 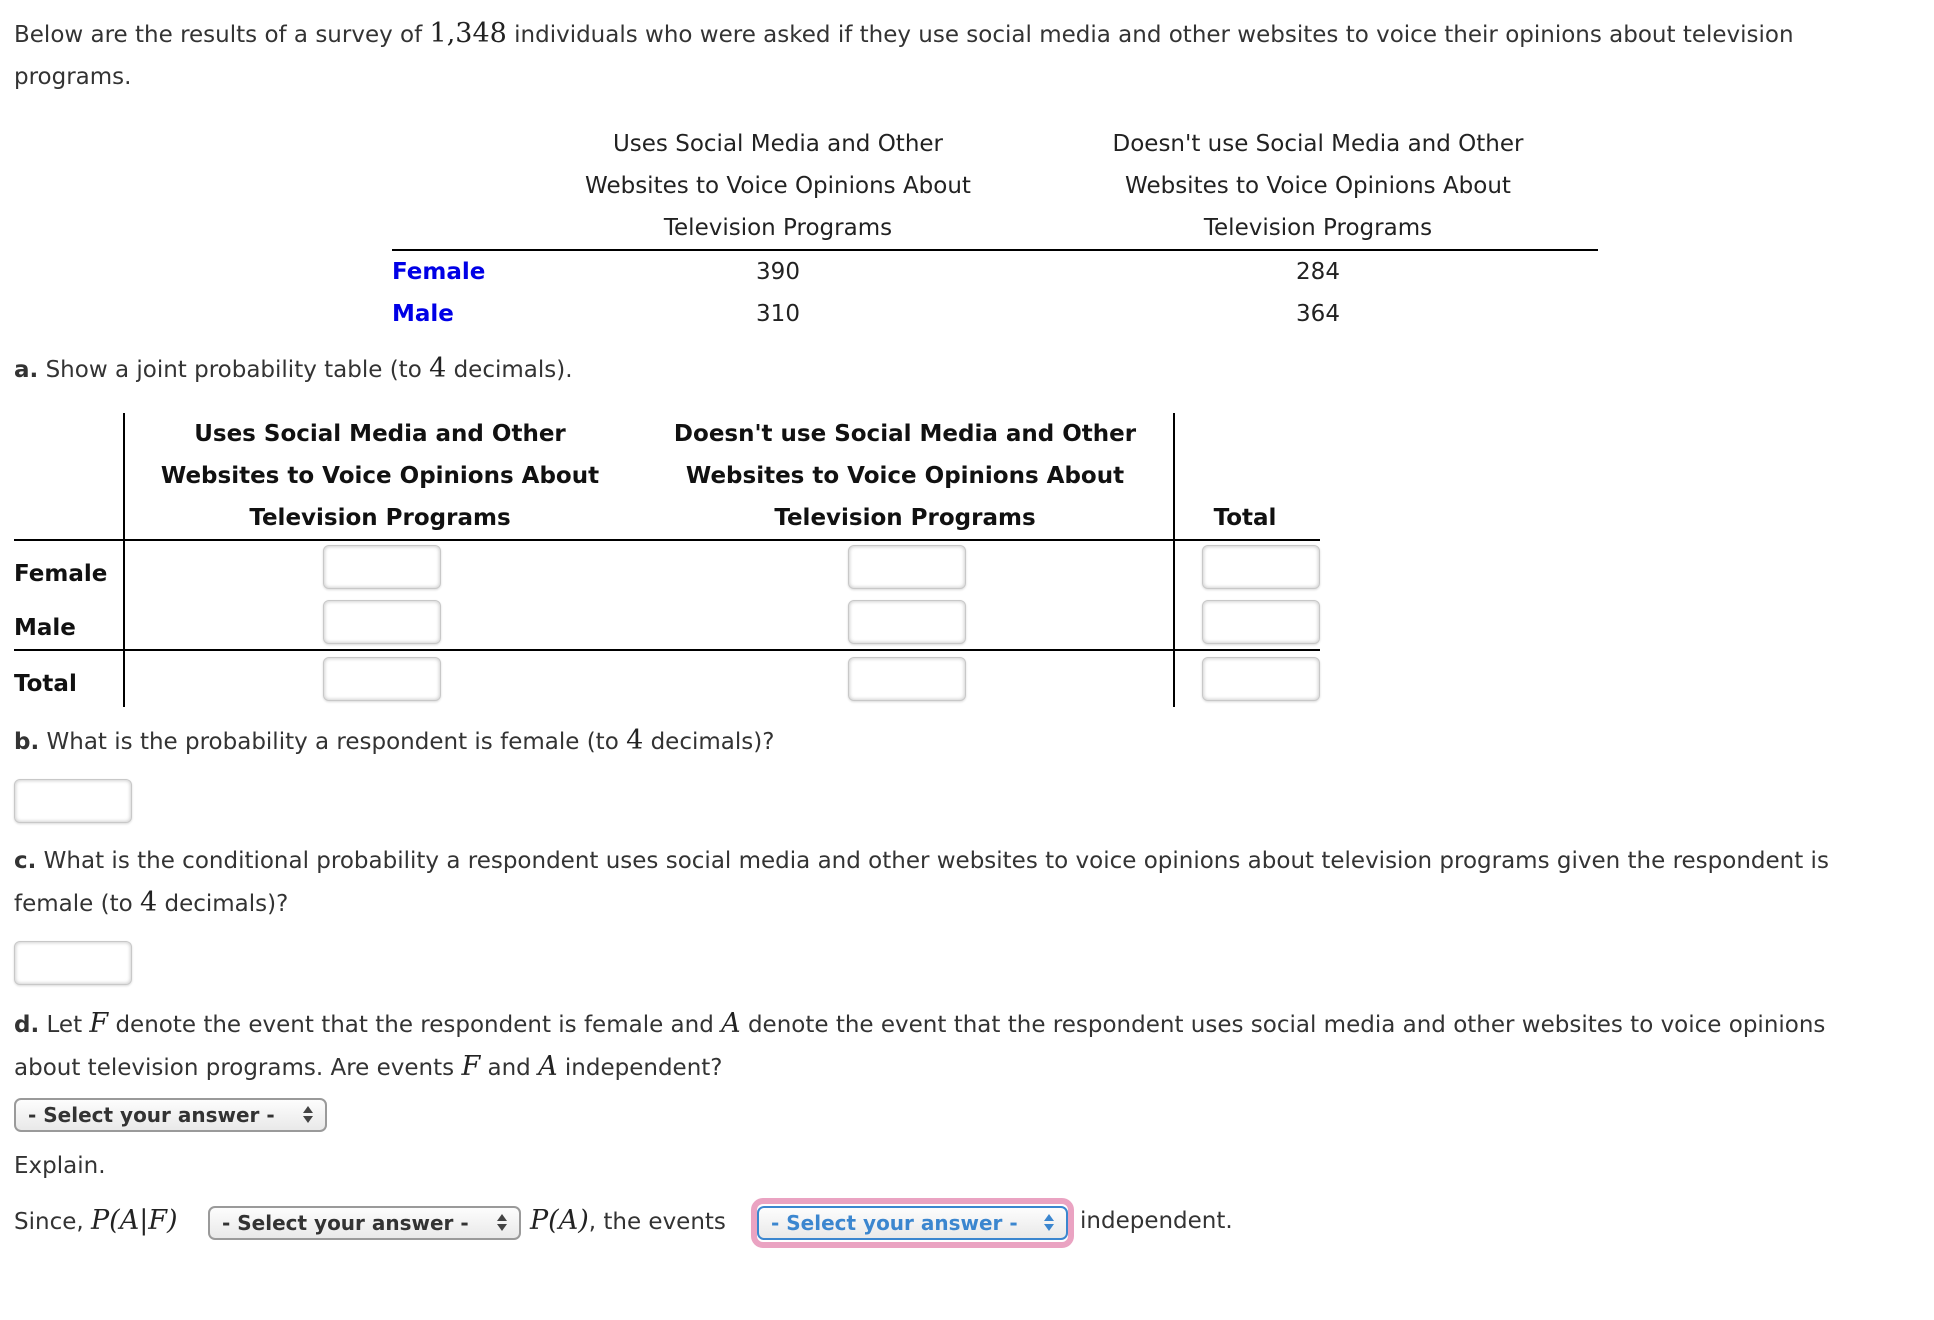 What do you see at coordinates (667, 650) in the screenshot?
I see `table-total-rule` at bounding box center [667, 650].